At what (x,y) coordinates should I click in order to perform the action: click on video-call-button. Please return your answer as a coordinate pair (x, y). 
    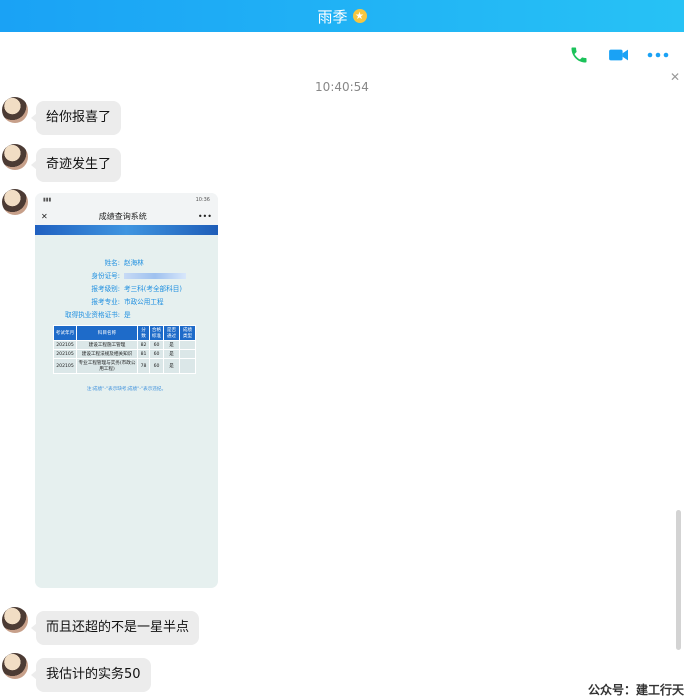
    Looking at the image, I should click on (619, 55).